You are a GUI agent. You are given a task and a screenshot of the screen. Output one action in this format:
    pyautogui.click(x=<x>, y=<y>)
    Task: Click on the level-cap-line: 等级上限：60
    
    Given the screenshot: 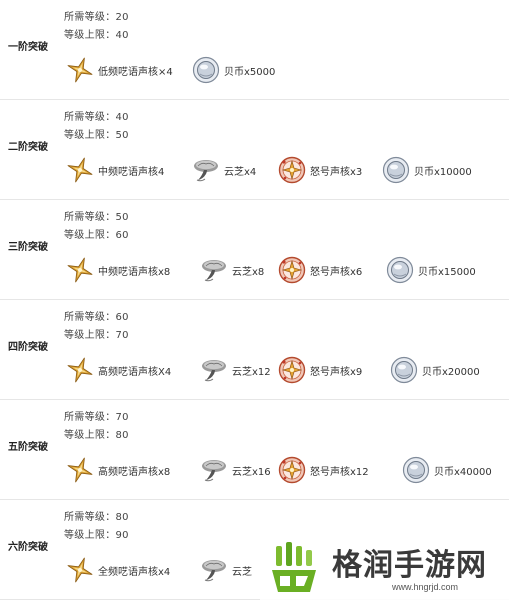 What is the action you would take?
    pyautogui.click(x=96, y=233)
    